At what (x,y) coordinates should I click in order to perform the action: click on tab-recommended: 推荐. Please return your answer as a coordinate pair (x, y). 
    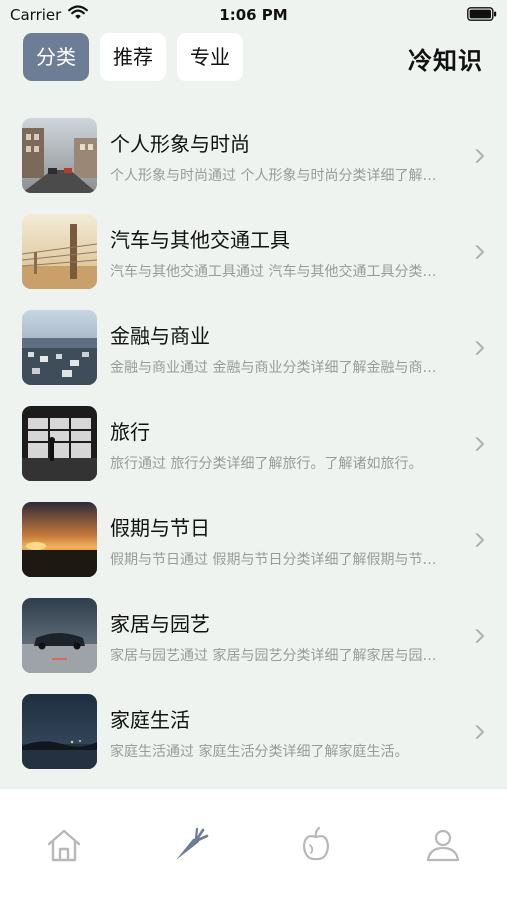
    Looking at the image, I should click on (133, 57).